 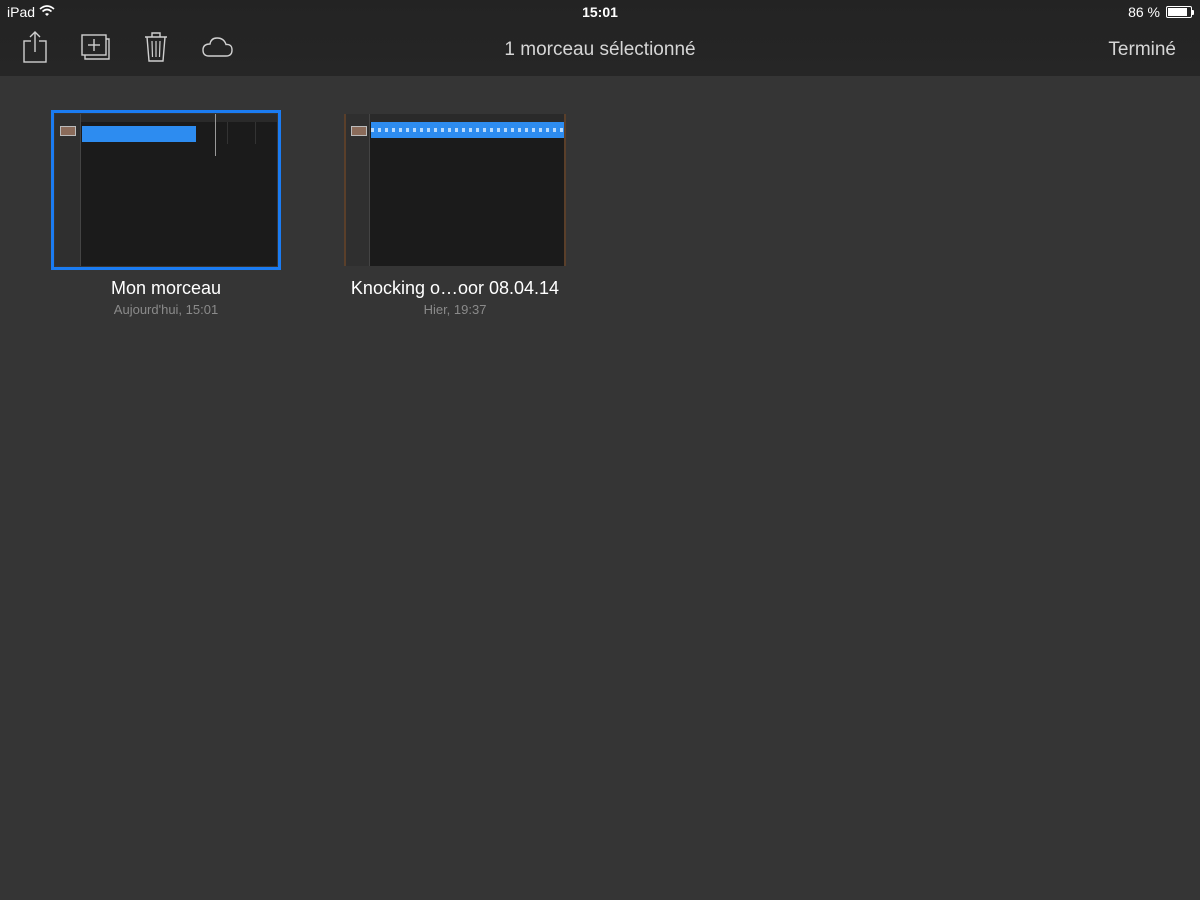 I want to click on battery-percent: 86 %, so click(x=1144, y=12).